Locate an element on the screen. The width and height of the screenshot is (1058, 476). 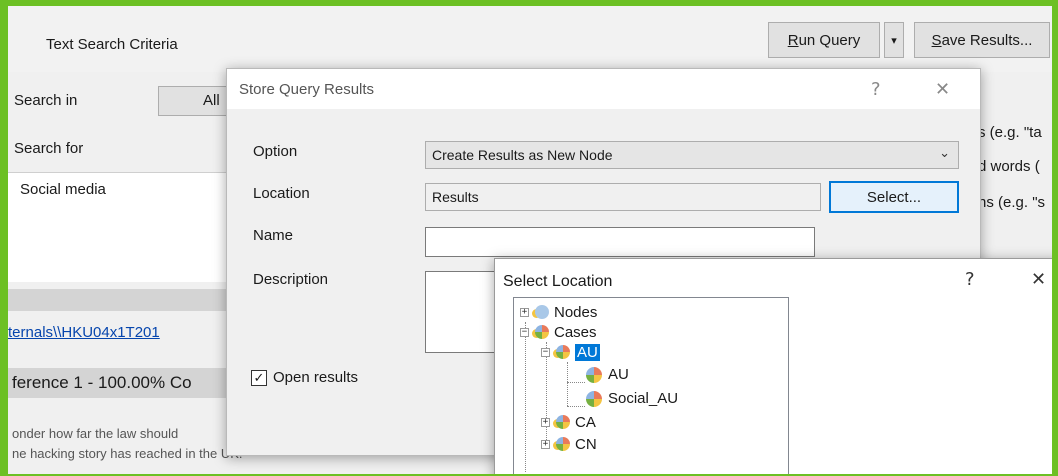
run-query-label: un Query is located at coordinates (829, 40).